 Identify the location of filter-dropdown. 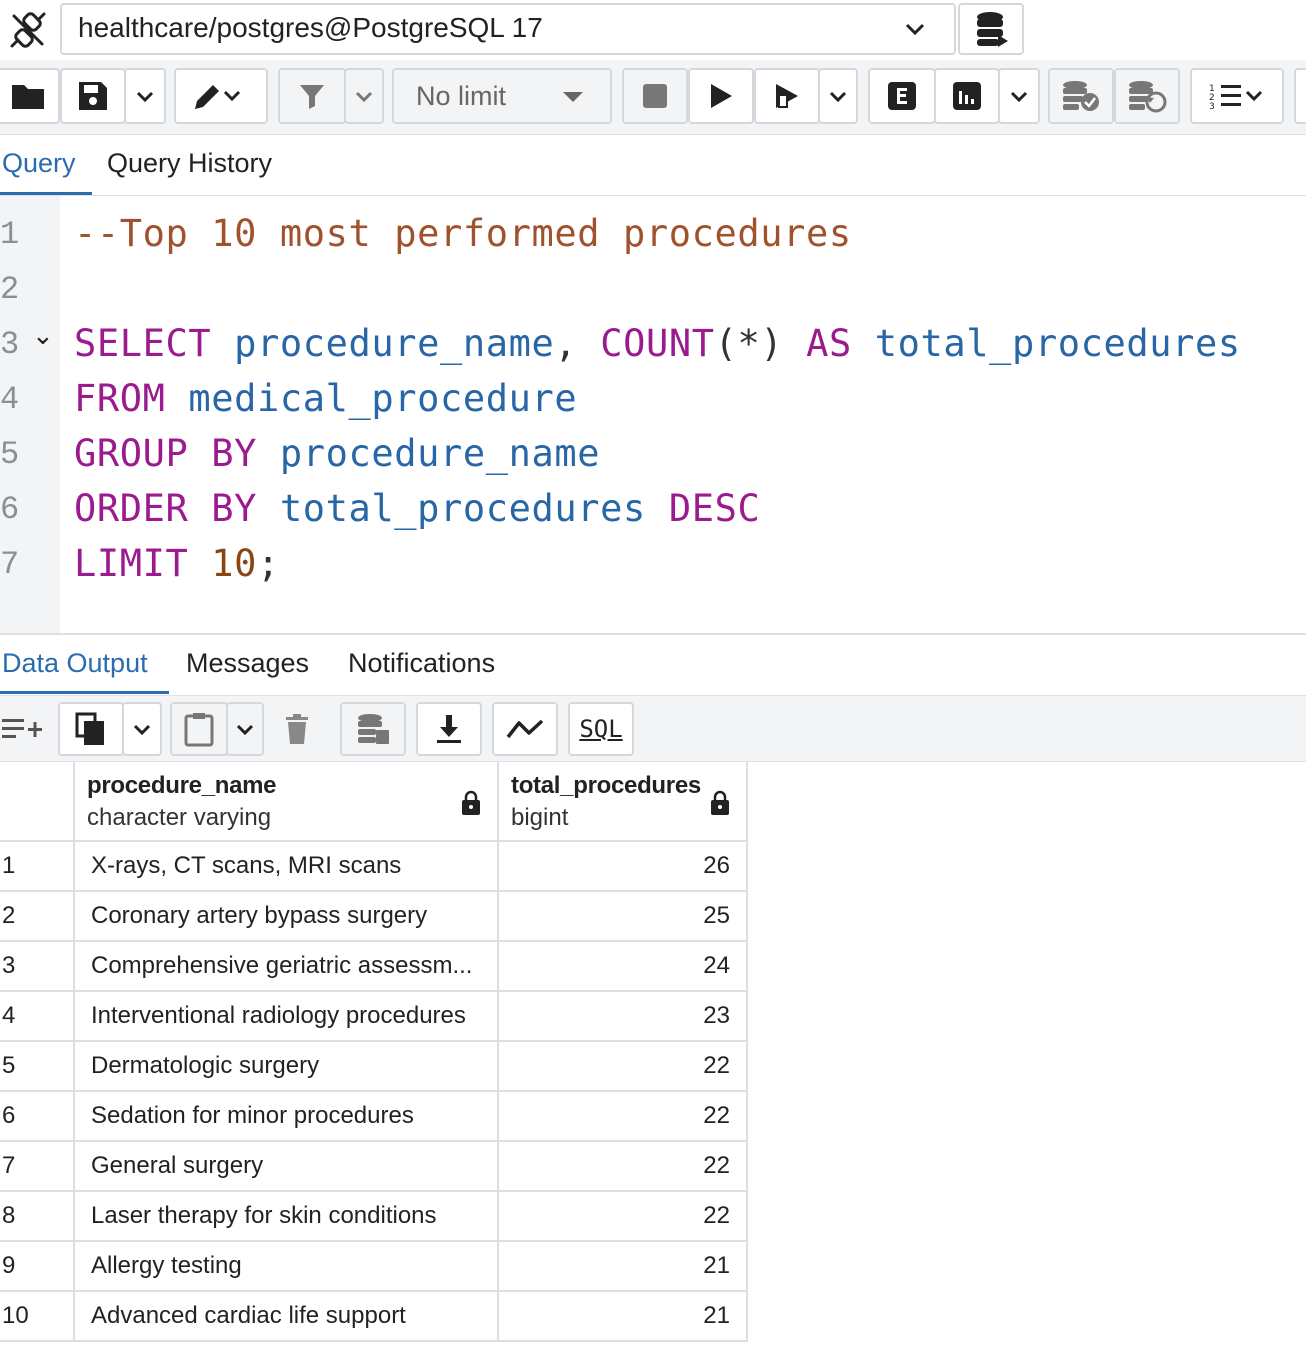
(364, 96).